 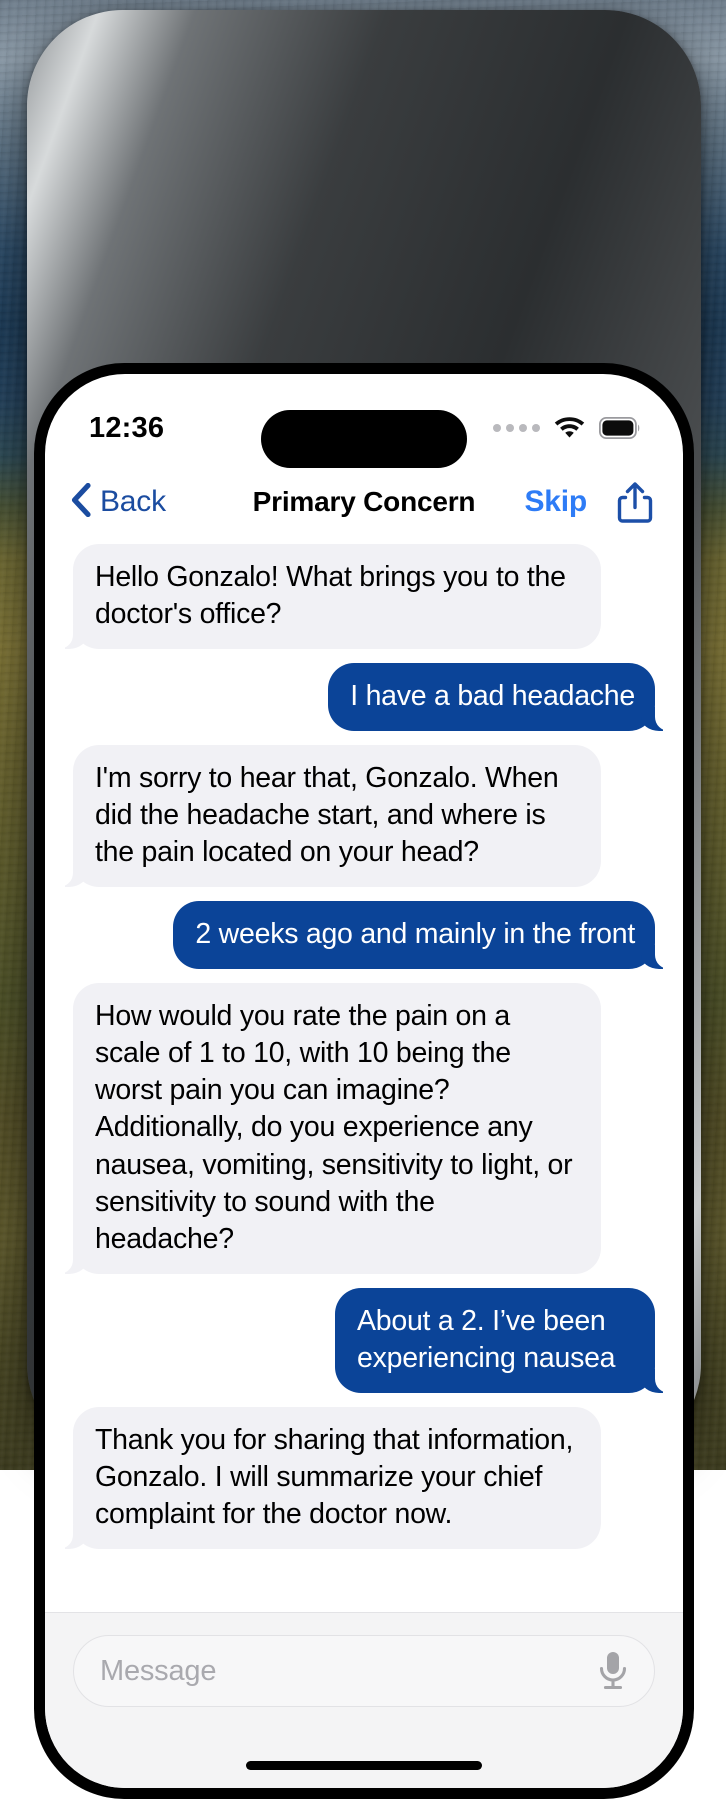 What do you see at coordinates (37, 40) in the screenshot?
I see `mute-switch-button` at bounding box center [37, 40].